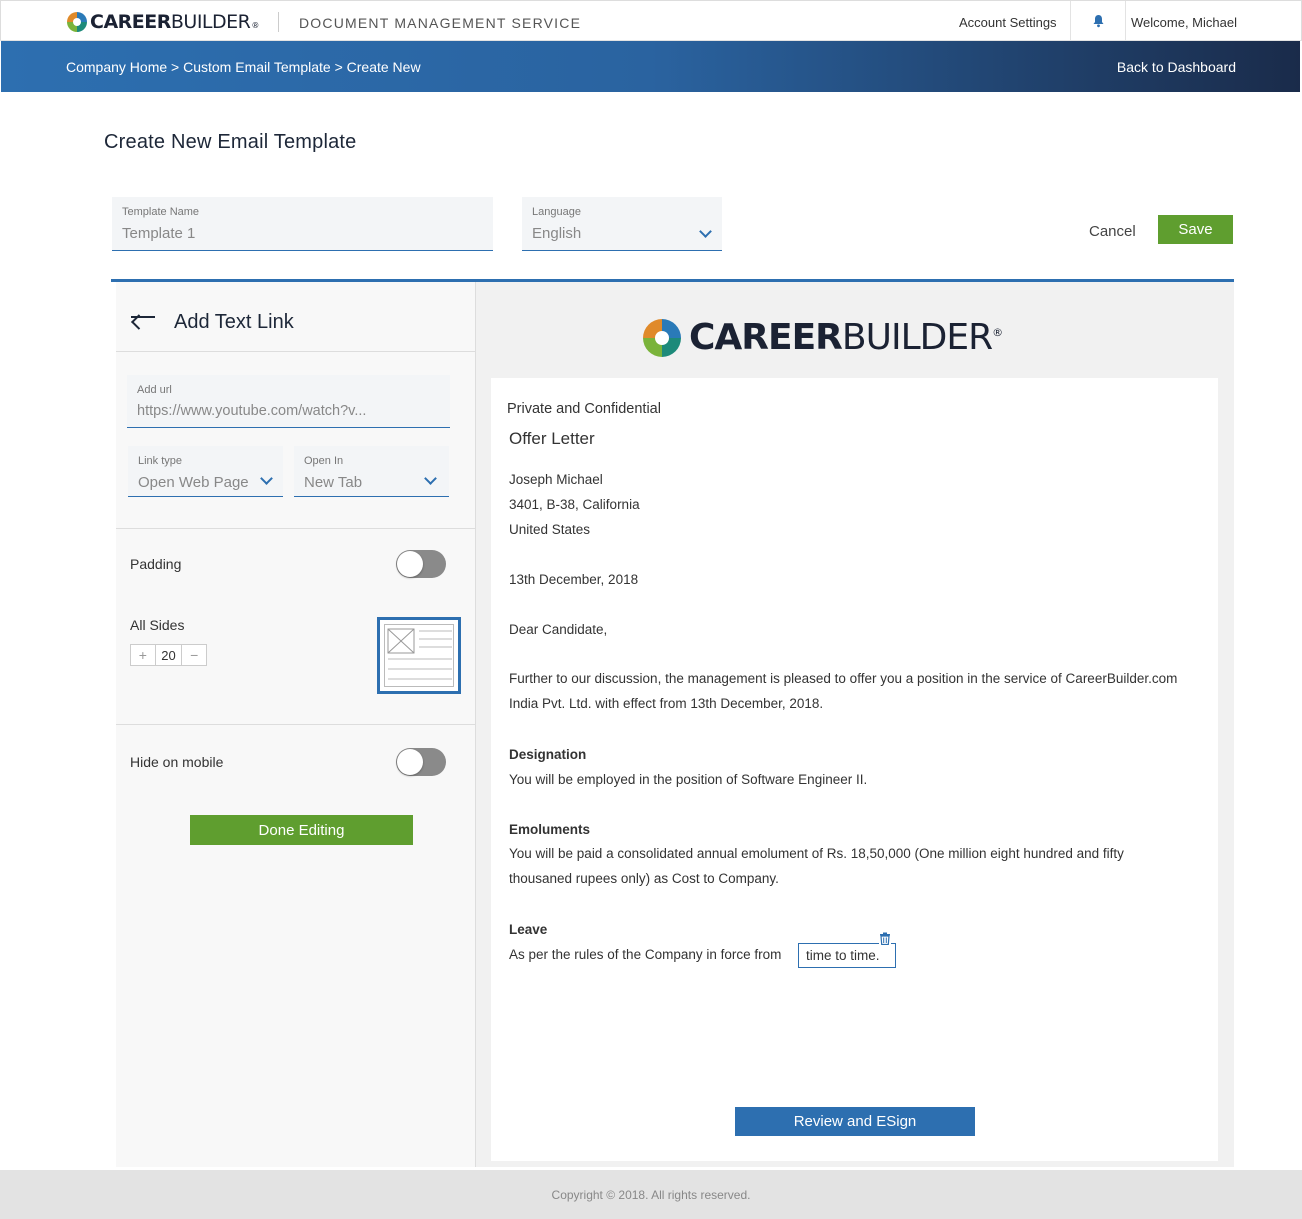 Image resolution: width=1302 pixels, height=1219 pixels. What do you see at coordinates (278, 22) in the screenshot?
I see `header-divider` at bounding box center [278, 22].